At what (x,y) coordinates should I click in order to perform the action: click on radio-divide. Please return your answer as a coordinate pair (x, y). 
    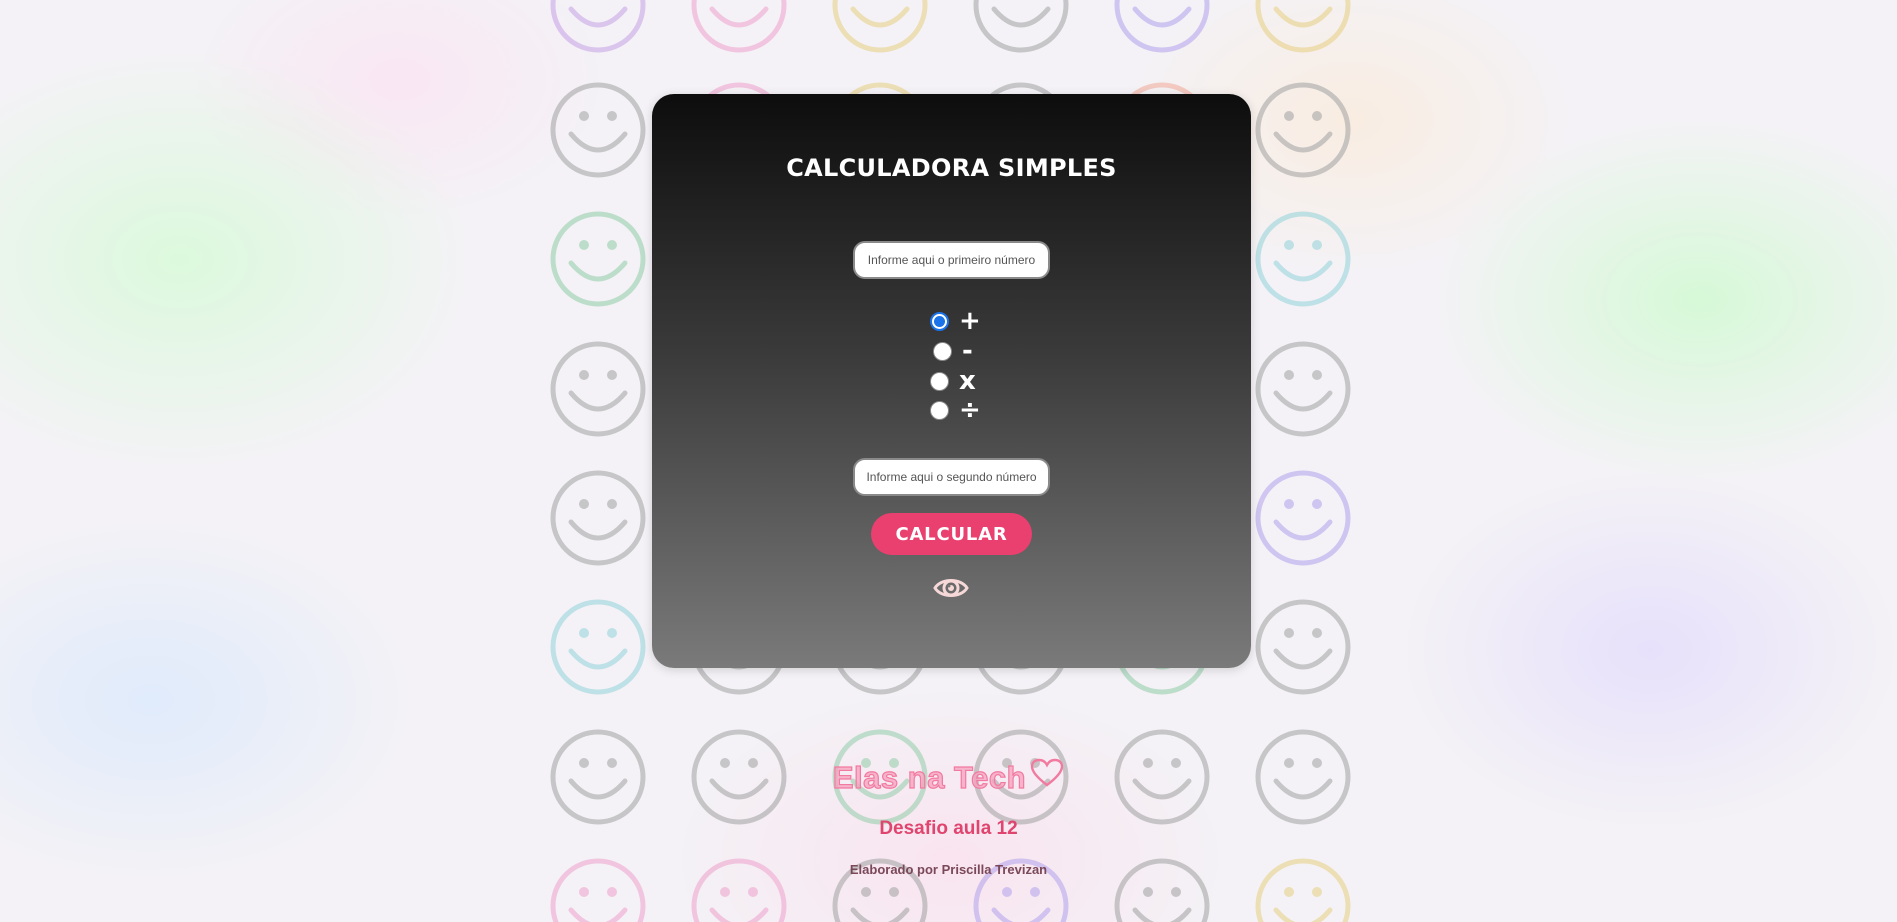
    Looking at the image, I should click on (939, 410).